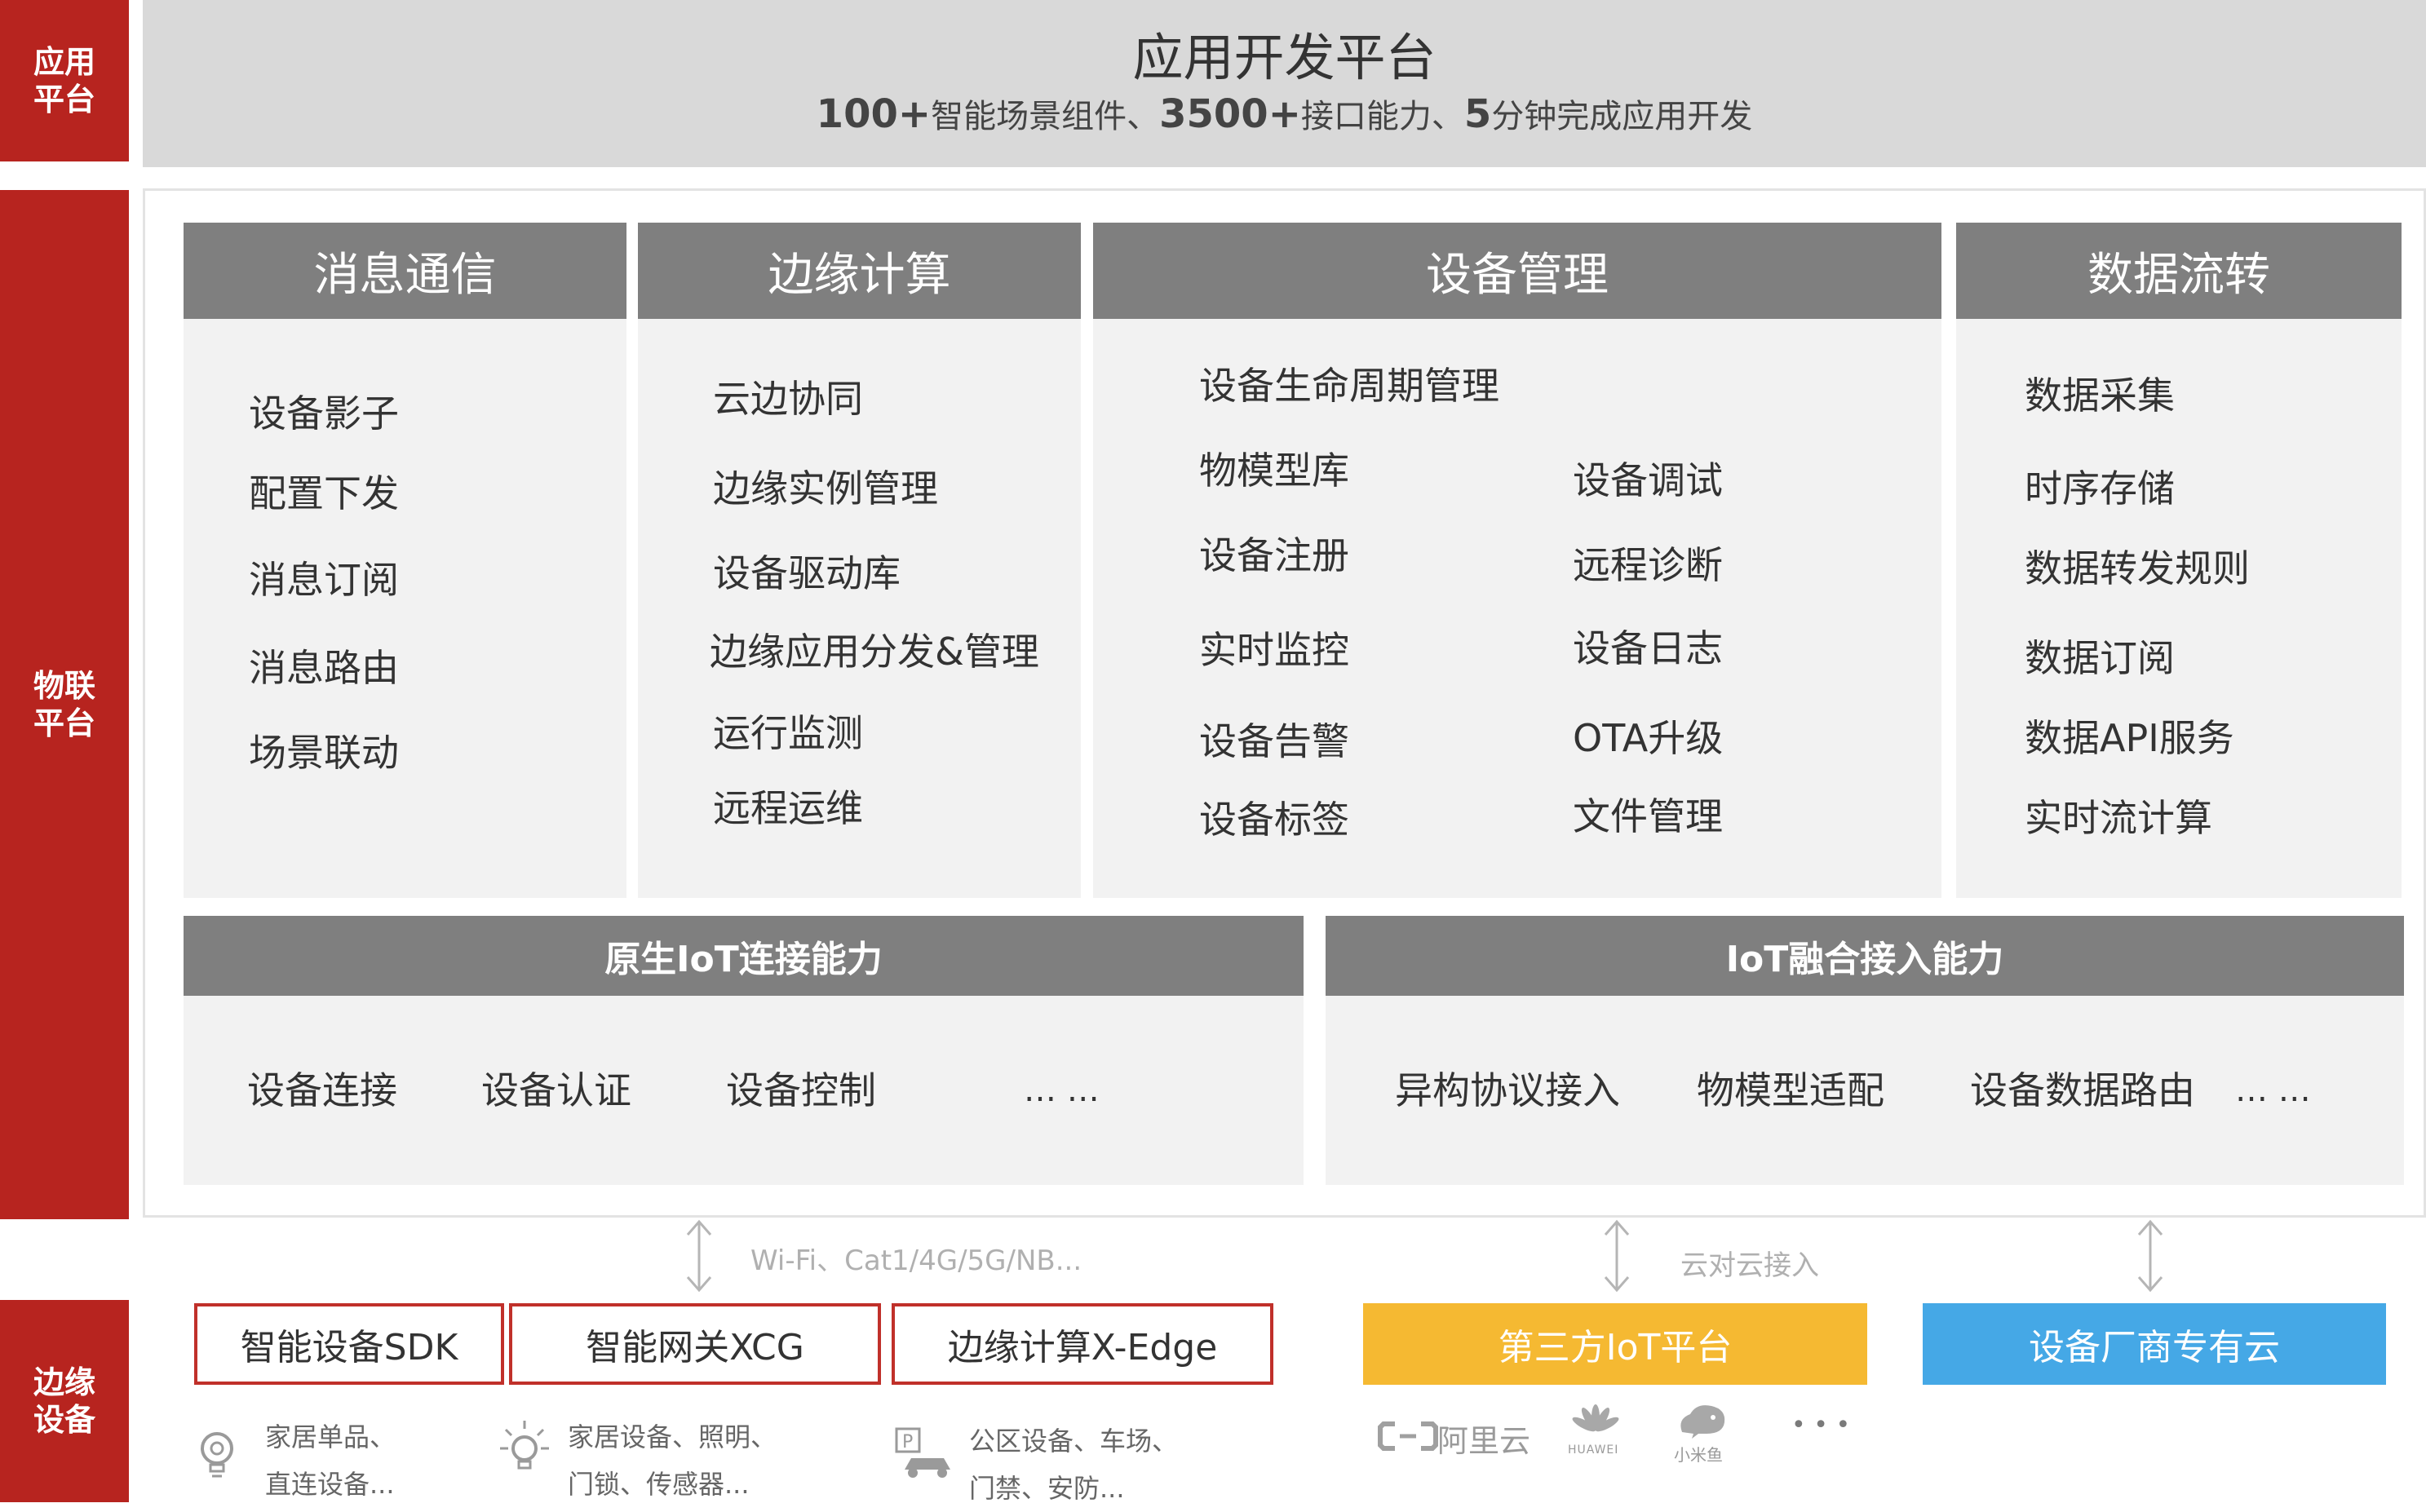 The image size is (2426, 1512). I want to click on side-label-iot-platform: 物联平台, so click(64, 704).